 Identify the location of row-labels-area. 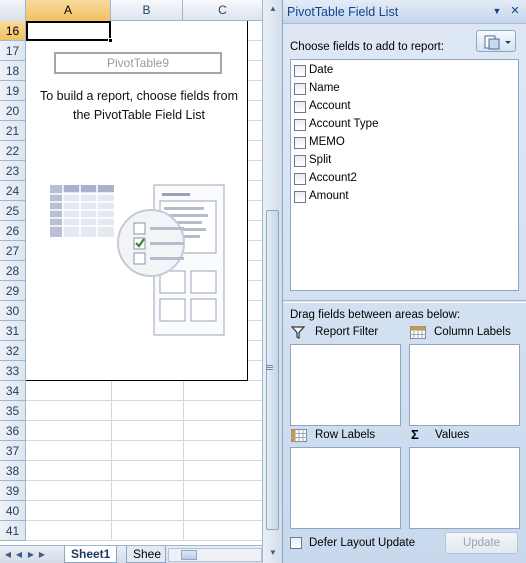
(345, 488).